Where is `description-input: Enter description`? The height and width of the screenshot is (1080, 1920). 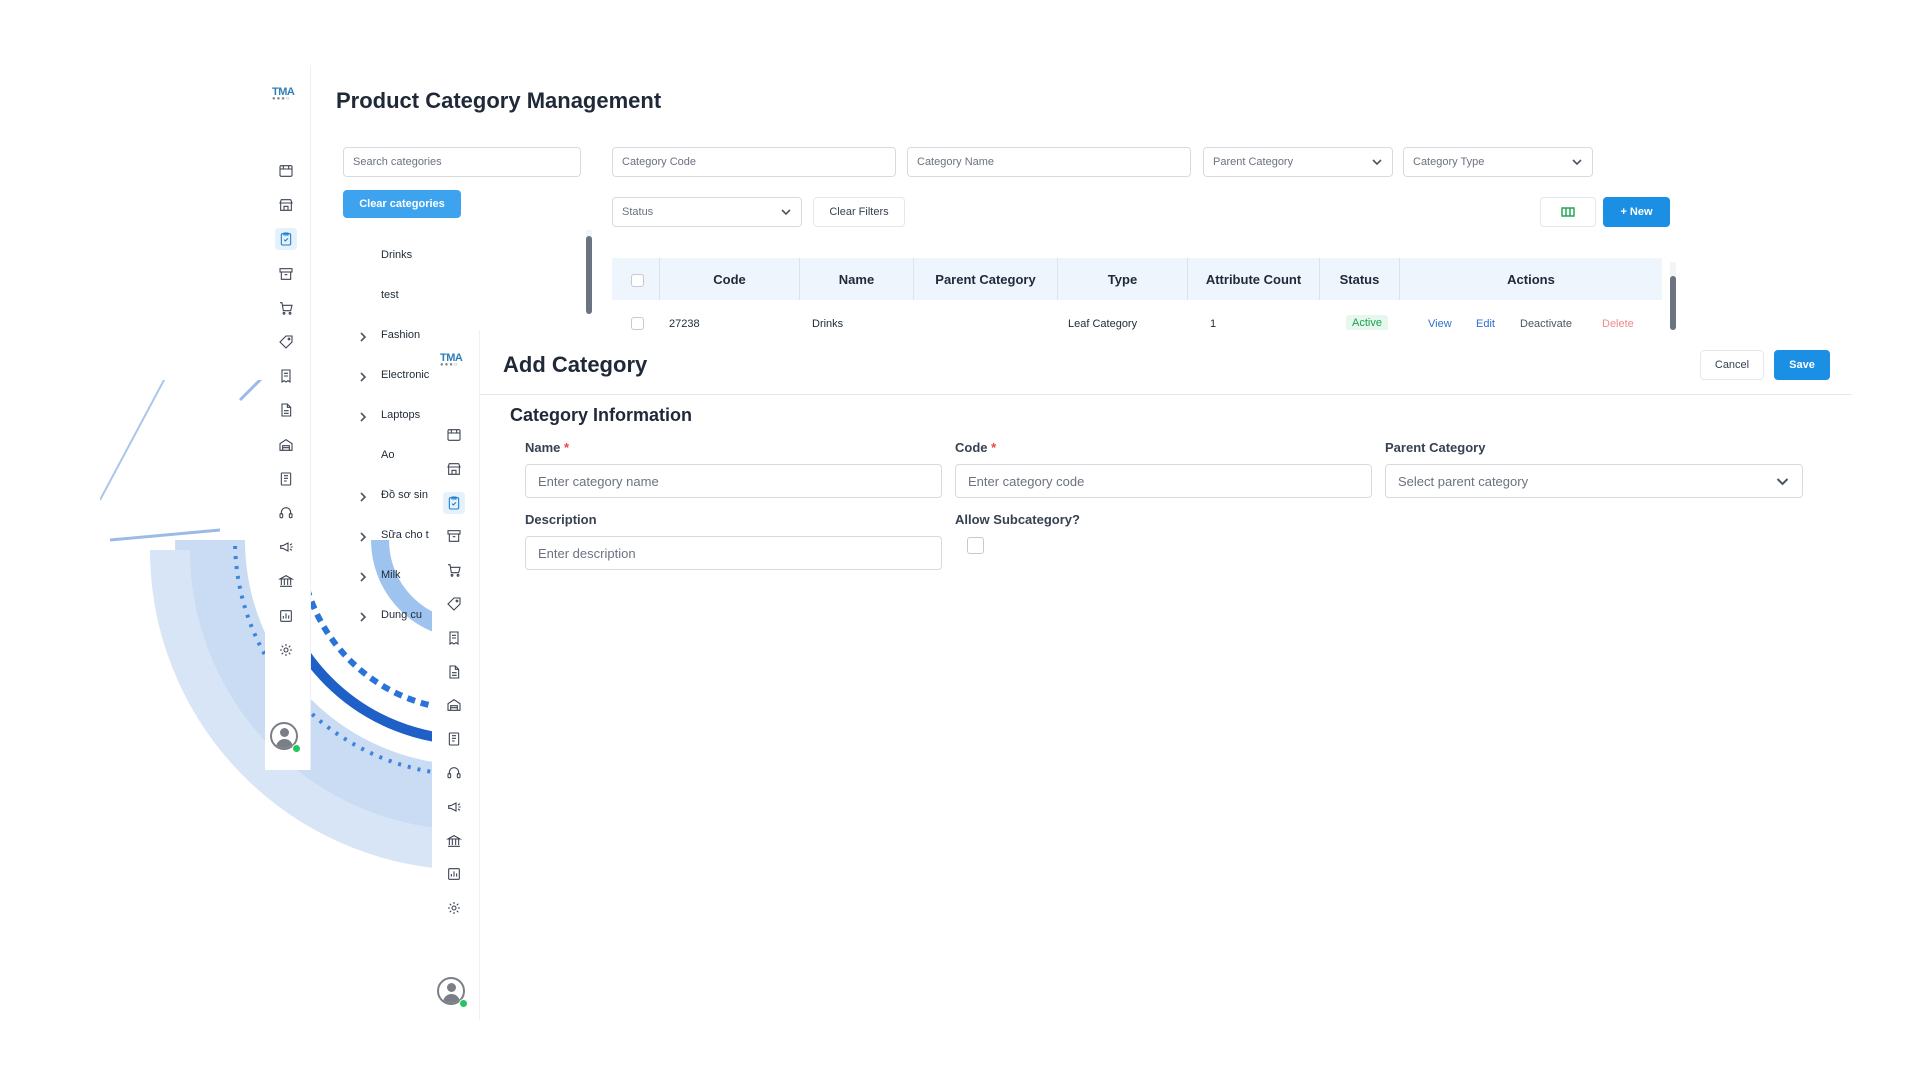 description-input: Enter description is located at coordinates (733, 553).